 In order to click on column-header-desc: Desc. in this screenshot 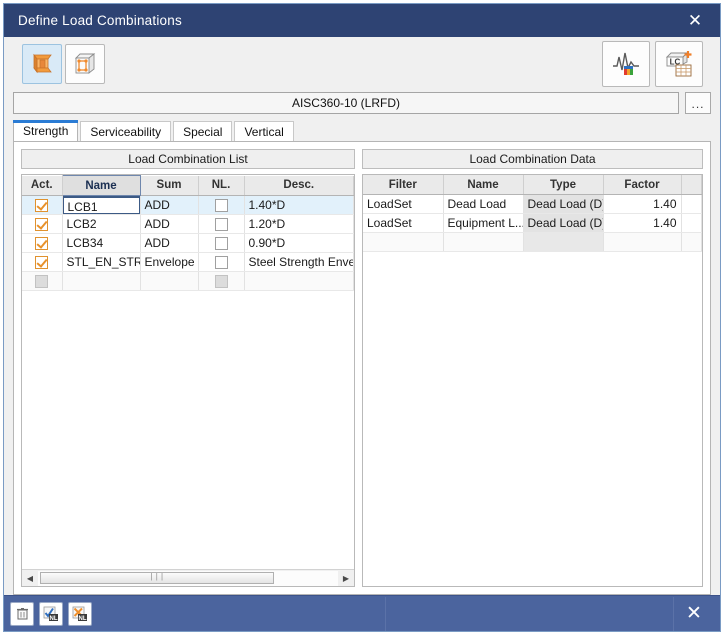, I will do `click(299, 185)`.